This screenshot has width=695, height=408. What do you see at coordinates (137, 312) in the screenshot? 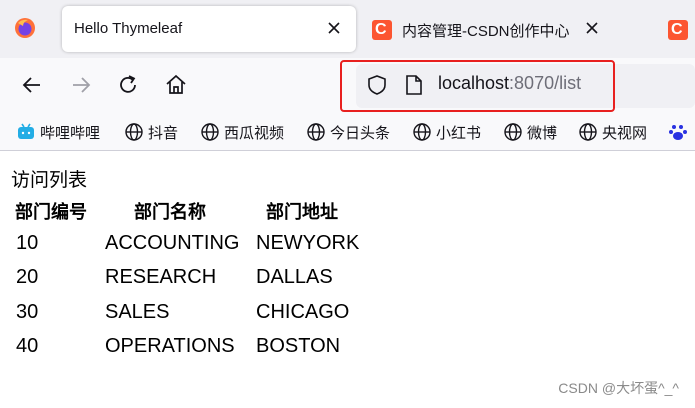
I see `table-cell-dept-name: SALES` at bounding box center [137, 312].